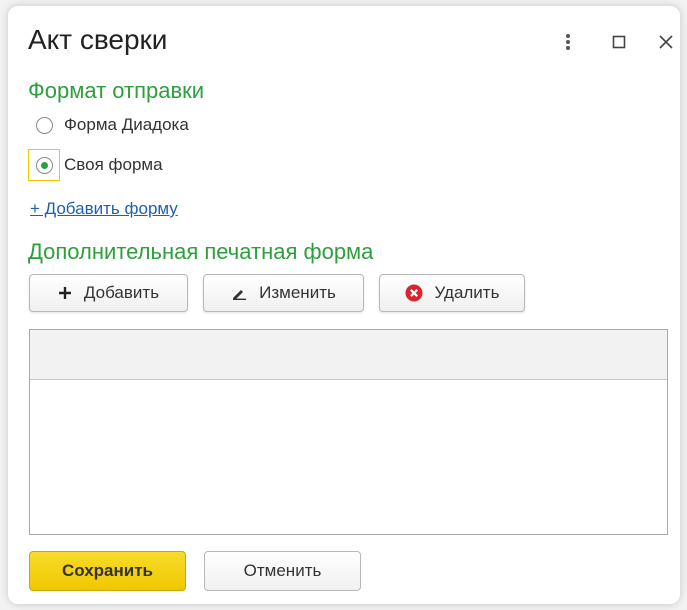 The height and width of the screenshot is (610, 687). Describe the element at coordinates (568, 42) in the screenshot. I see `more-menu-icon` at that location.